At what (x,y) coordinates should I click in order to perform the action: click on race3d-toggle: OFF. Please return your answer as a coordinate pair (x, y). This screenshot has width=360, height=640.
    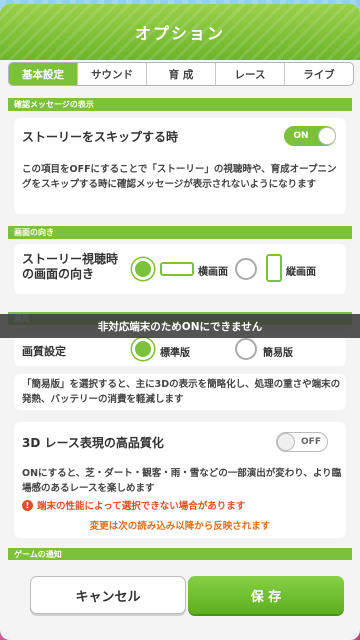
    Looking at the image, I should click on (302, 442).